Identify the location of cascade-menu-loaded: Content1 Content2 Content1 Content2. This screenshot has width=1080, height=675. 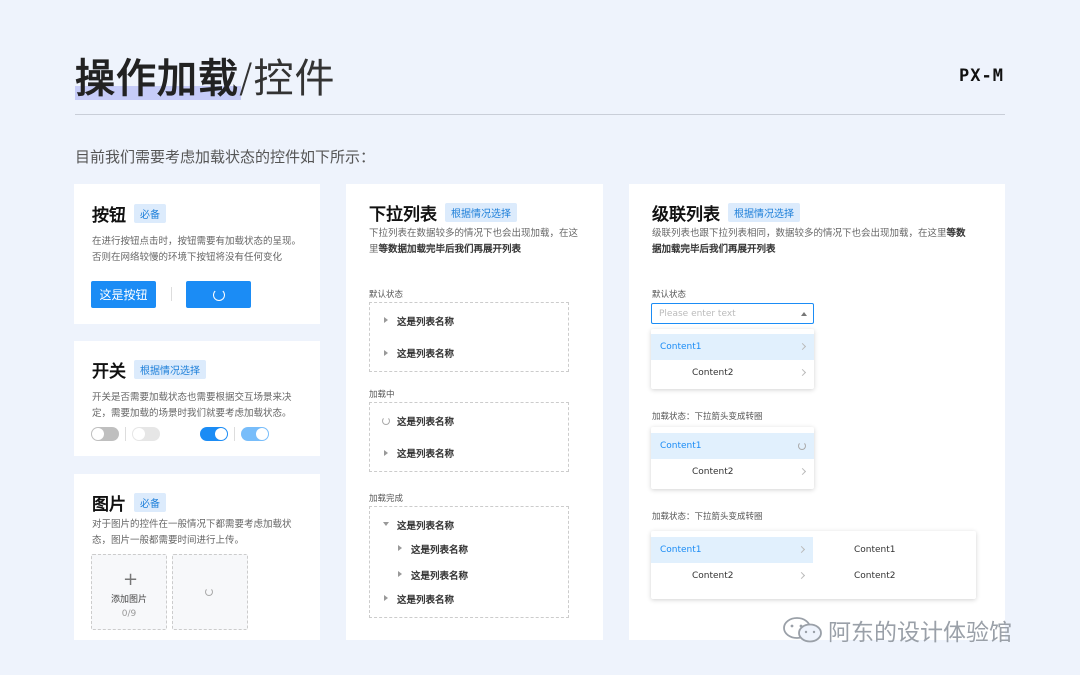
(813, 565).